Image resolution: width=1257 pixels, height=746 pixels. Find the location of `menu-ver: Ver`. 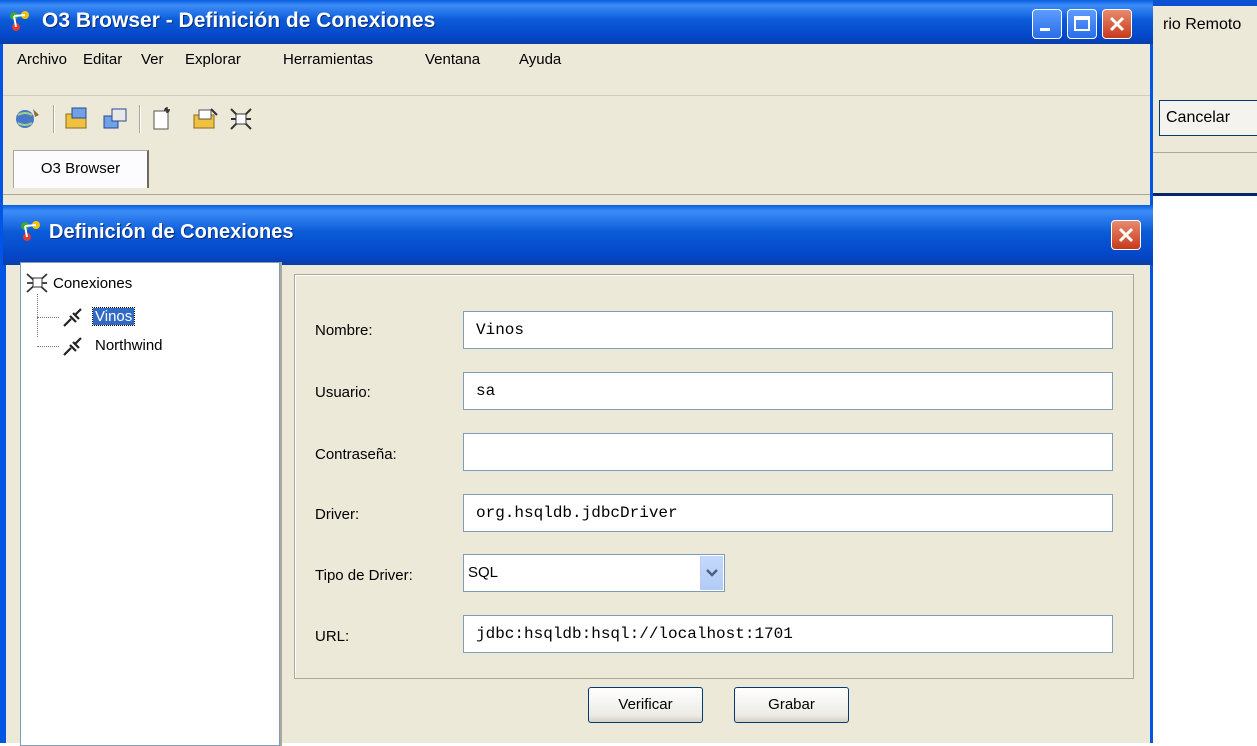

menu-ver: Ver is located at coordinates (152, 59).